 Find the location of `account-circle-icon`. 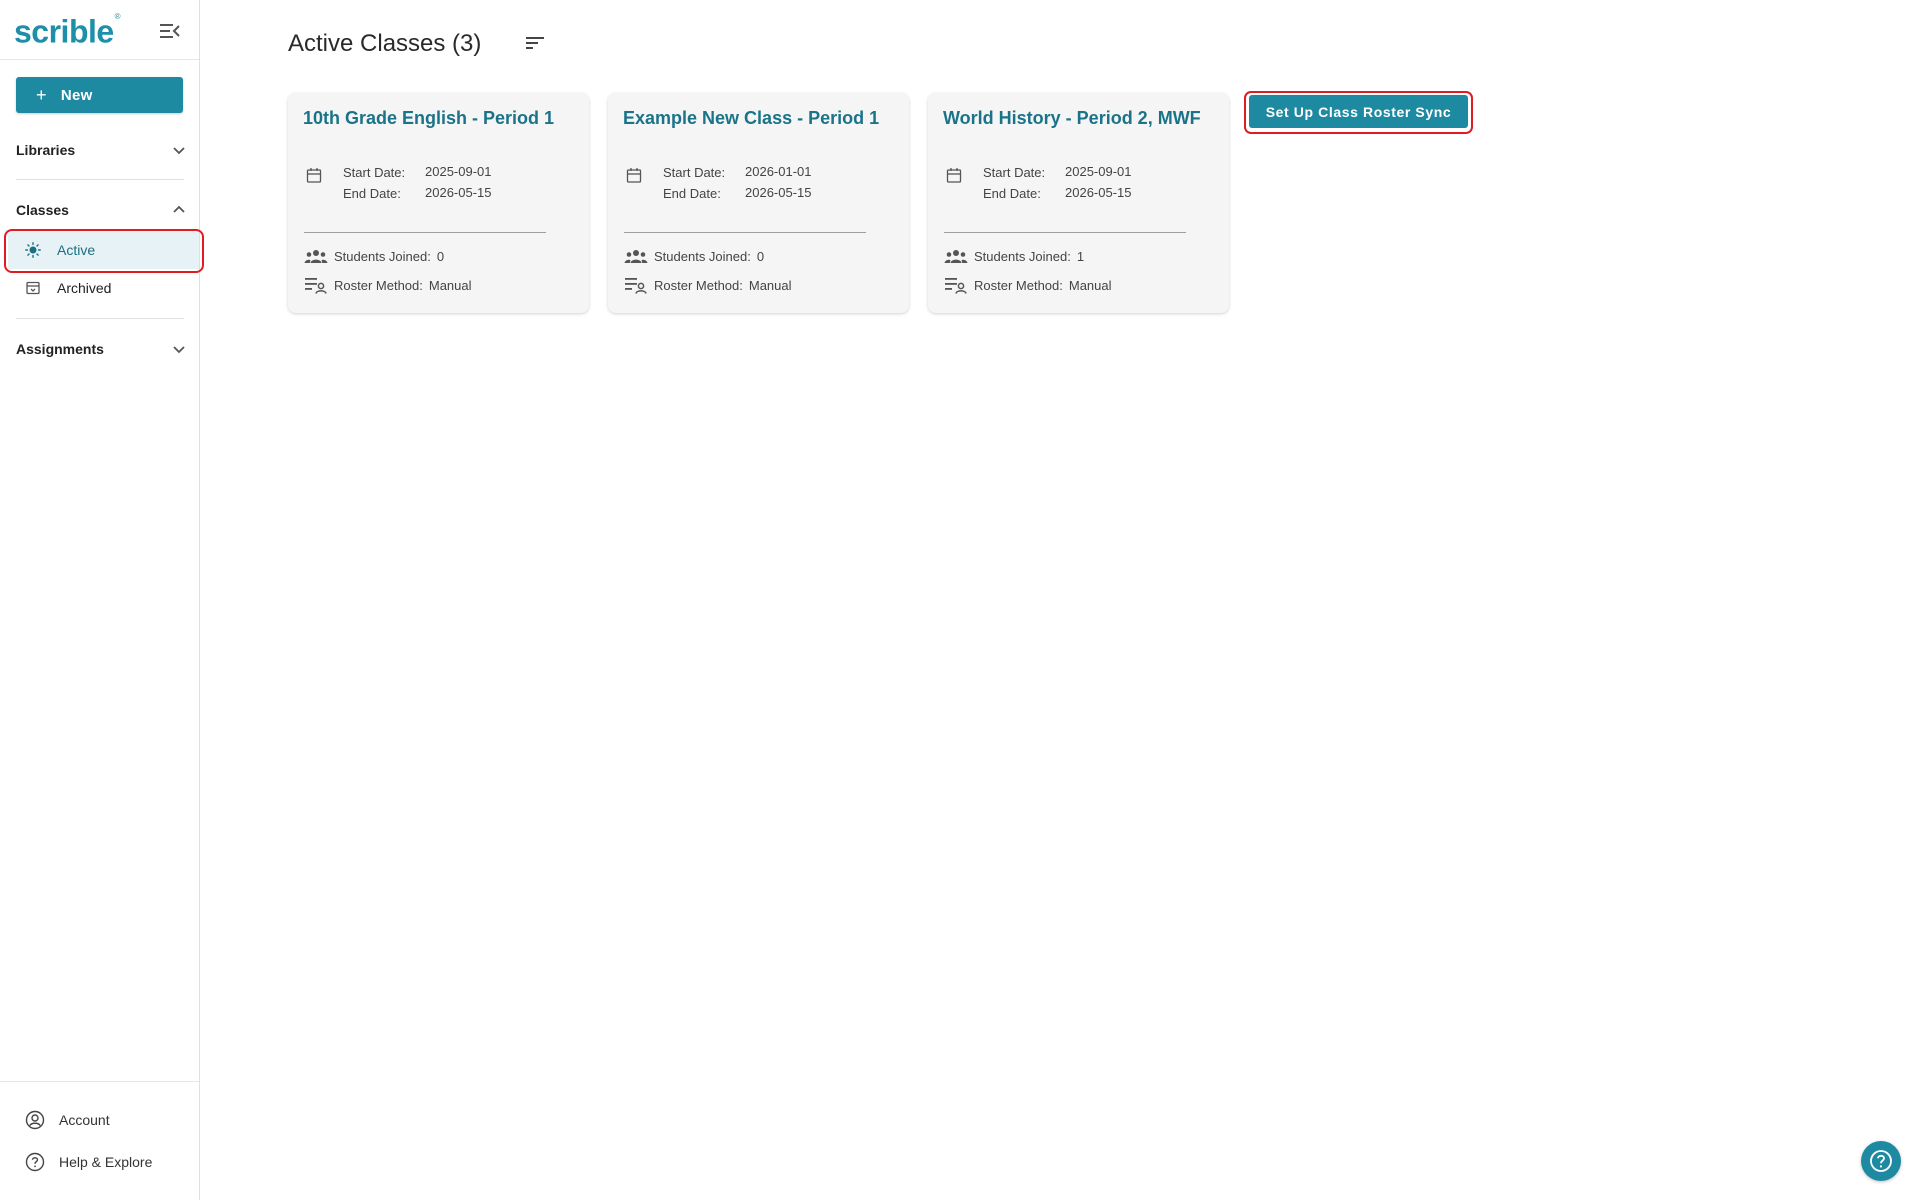

account-circle-icon is located at coordinates (35, 1120).